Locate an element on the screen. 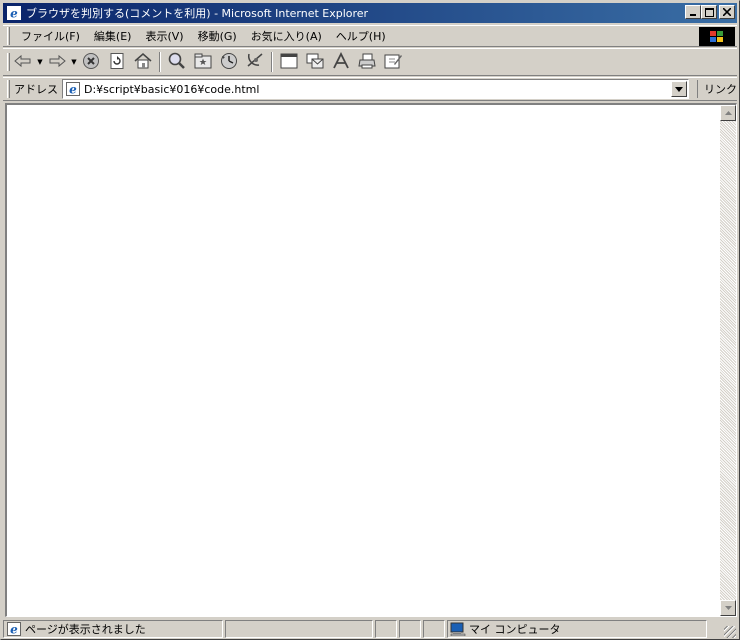 This screenshot has height=640, width=740. standard-toolbar: ▼ ▼ is located at coordinates (370, 62).